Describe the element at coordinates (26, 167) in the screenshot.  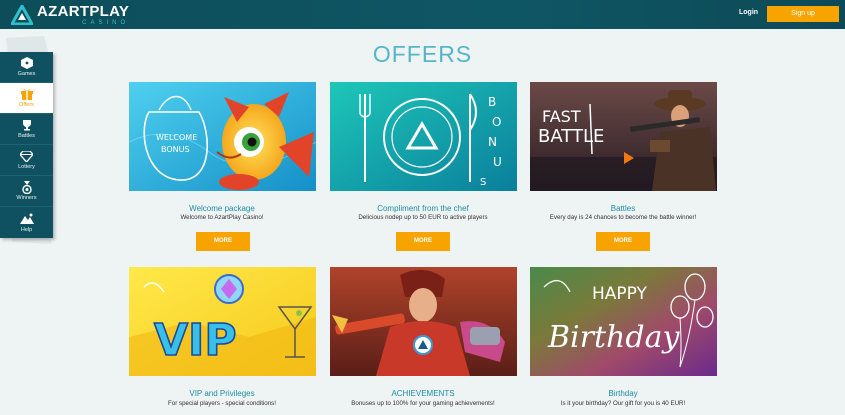
I see `sidebar-item-label: Lottery` at that location.